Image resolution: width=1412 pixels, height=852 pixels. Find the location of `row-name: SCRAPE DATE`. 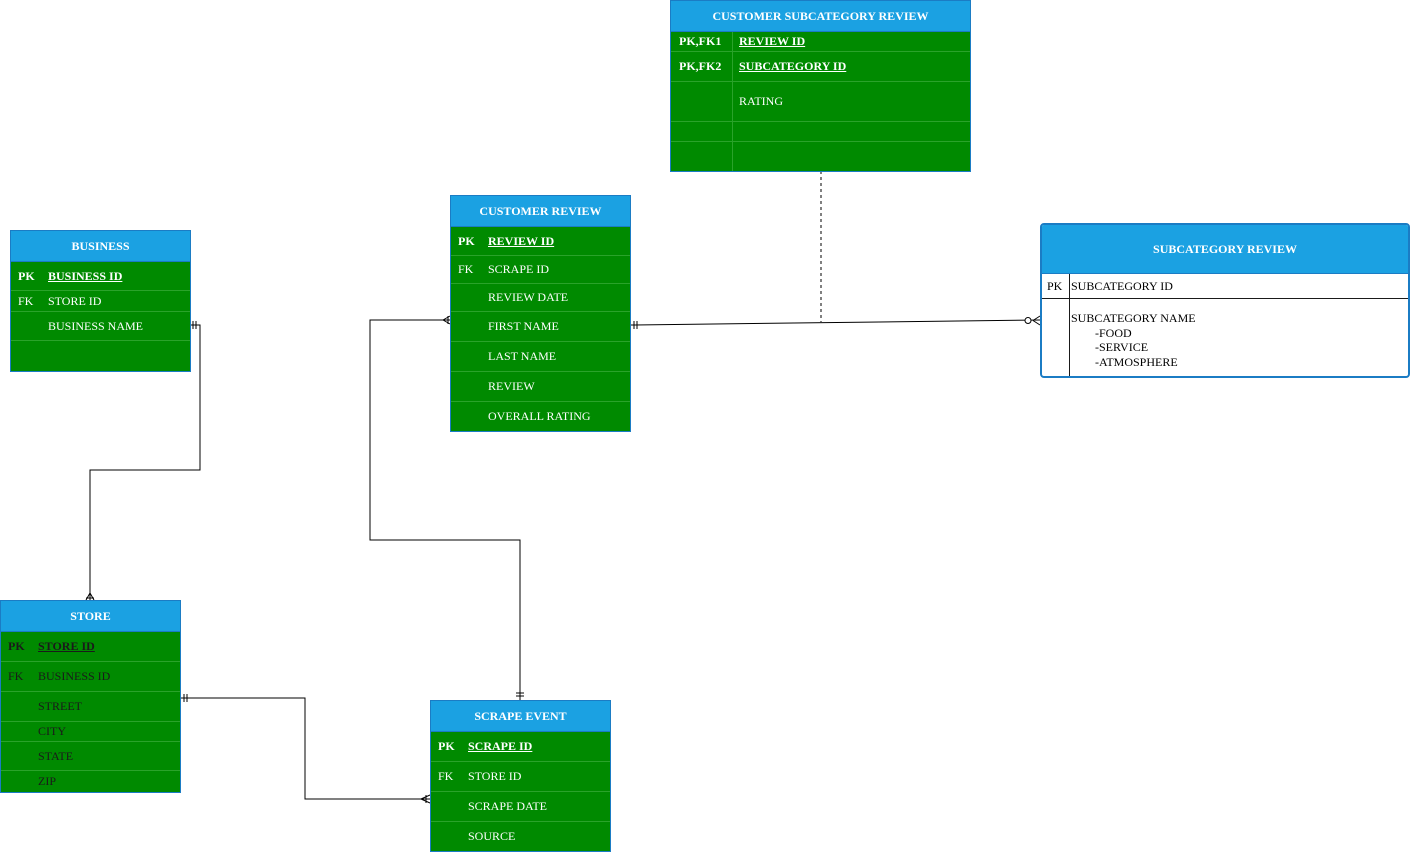

row-name: SCRAPE DATE is located at coordinates (508, 806).